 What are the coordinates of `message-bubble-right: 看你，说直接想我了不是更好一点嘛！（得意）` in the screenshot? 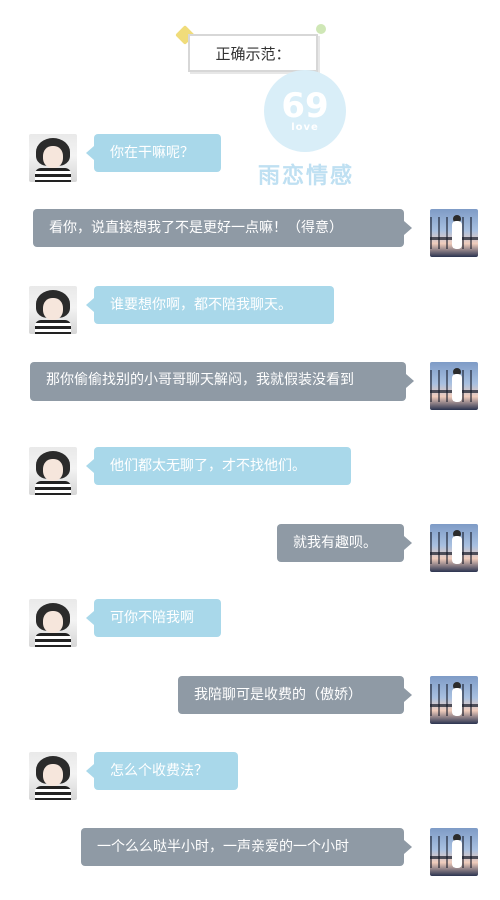 It's located at (222, 228).